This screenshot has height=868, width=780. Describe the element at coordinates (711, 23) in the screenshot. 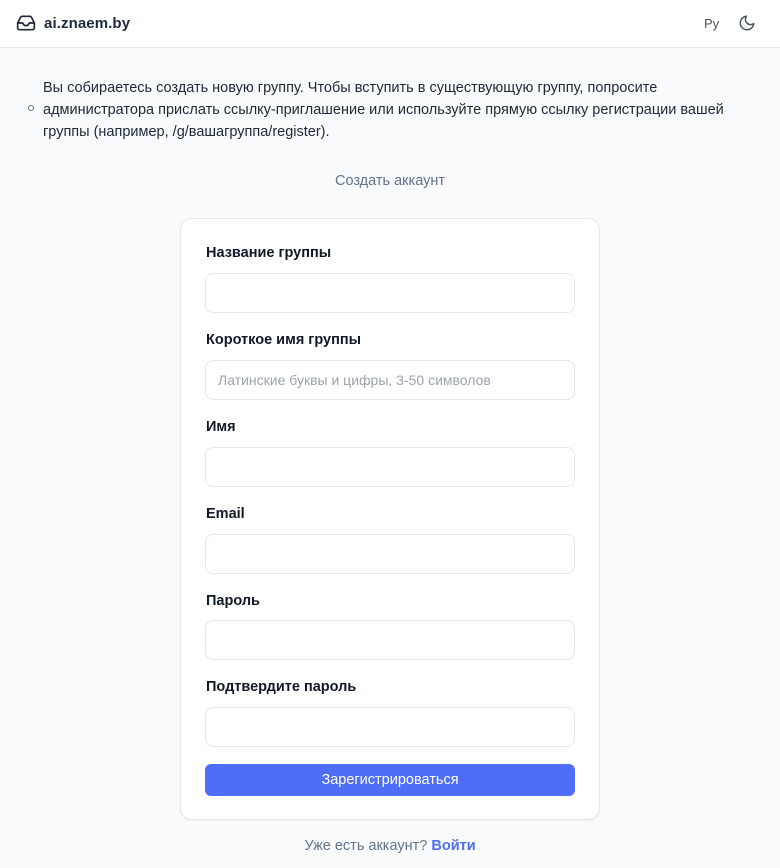

I see `language-switcher: Ру` at that location.